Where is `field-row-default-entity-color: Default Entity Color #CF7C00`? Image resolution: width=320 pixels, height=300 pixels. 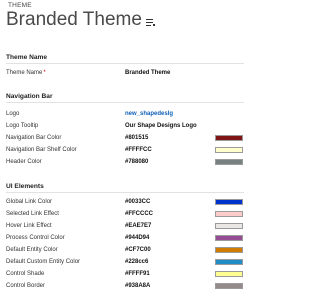 field-row-default-entity-color: Default Entity Color #CF7C00 is located at coordinates (125, 251).